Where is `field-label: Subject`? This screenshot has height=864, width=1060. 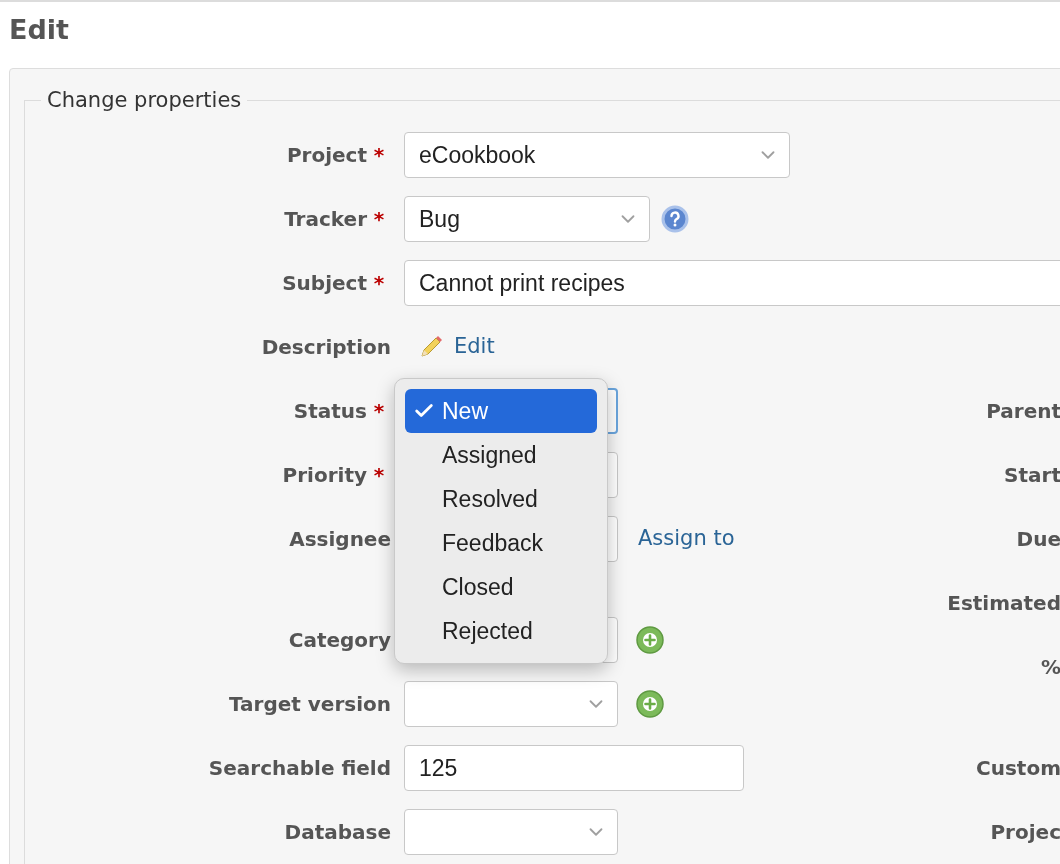
field-label: Subject is located at coordinates (324, 283).